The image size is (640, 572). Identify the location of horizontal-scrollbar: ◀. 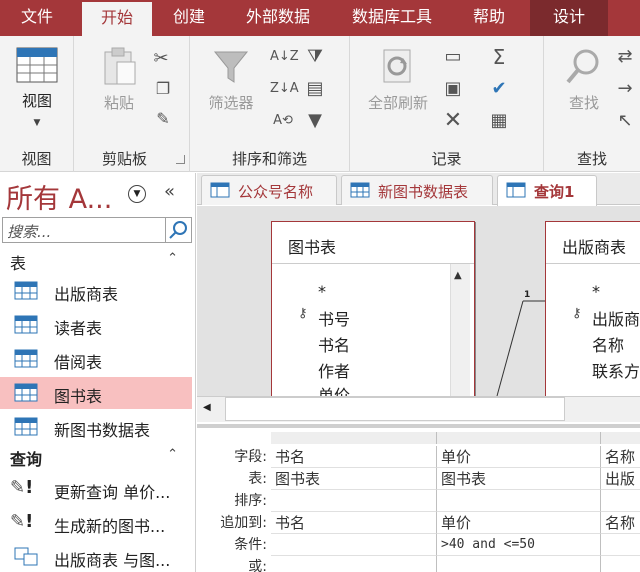
(418, 409).